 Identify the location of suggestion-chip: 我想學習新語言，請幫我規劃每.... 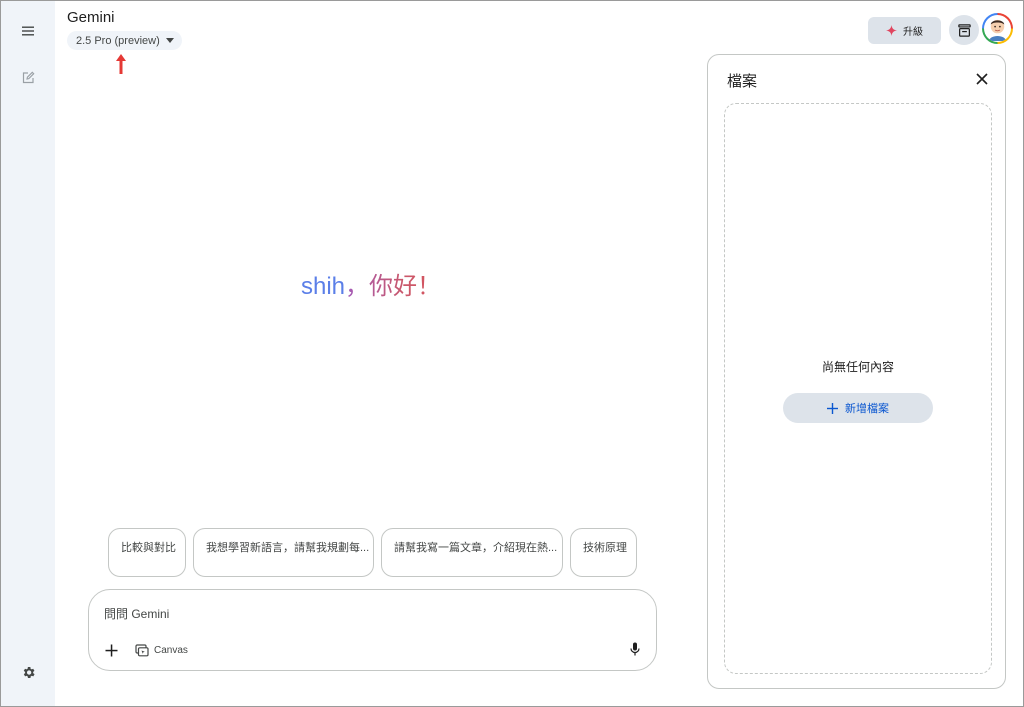
(283, 552).